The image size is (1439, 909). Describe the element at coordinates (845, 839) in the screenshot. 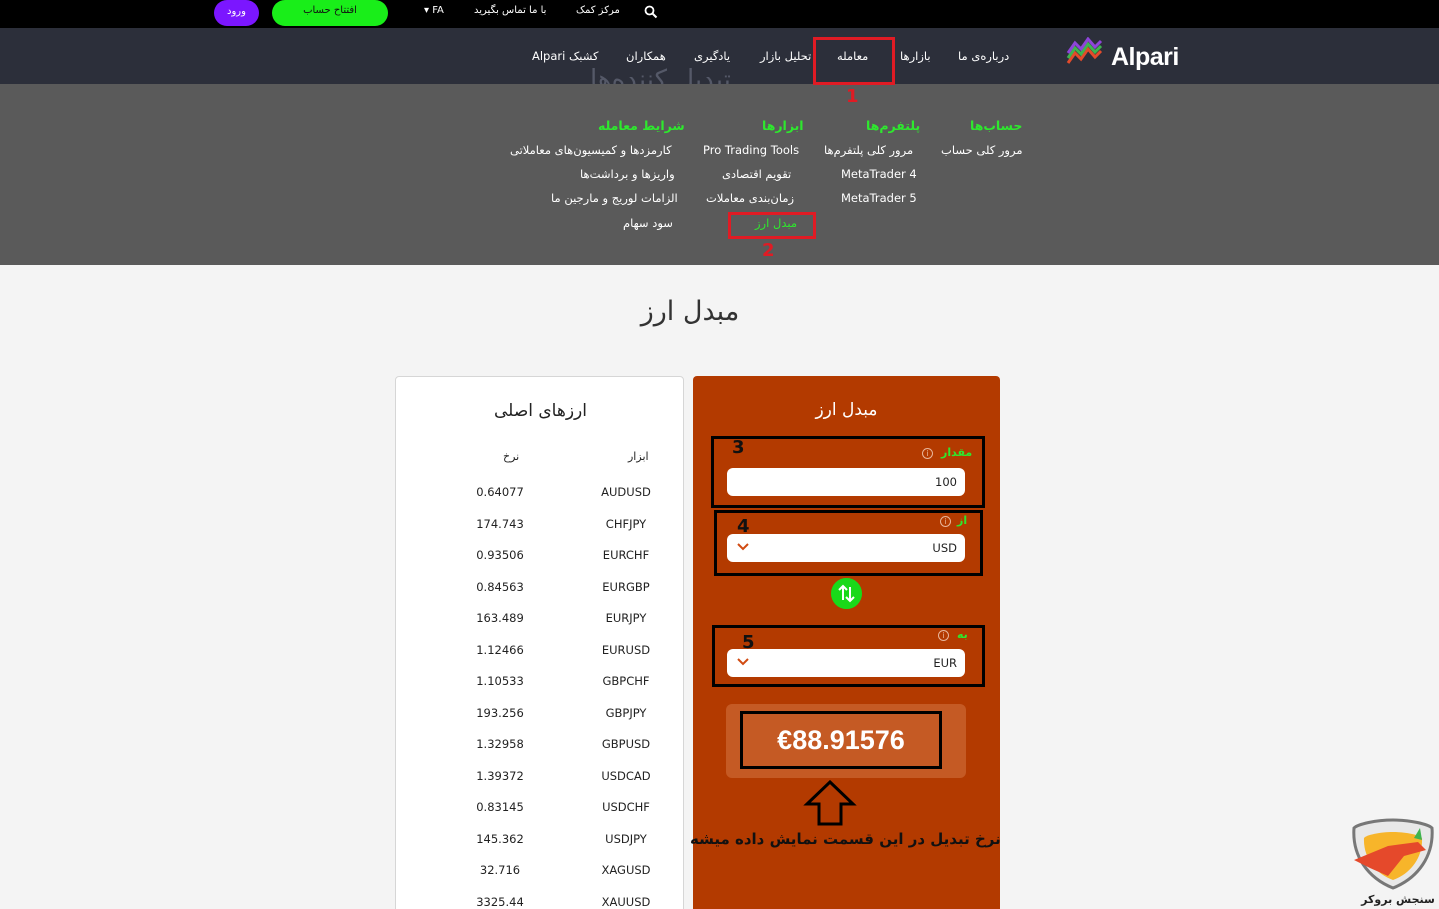

I see `annotation-caption: نرخ تبدیل در این قسمت نمایش داده میشه` at that location.